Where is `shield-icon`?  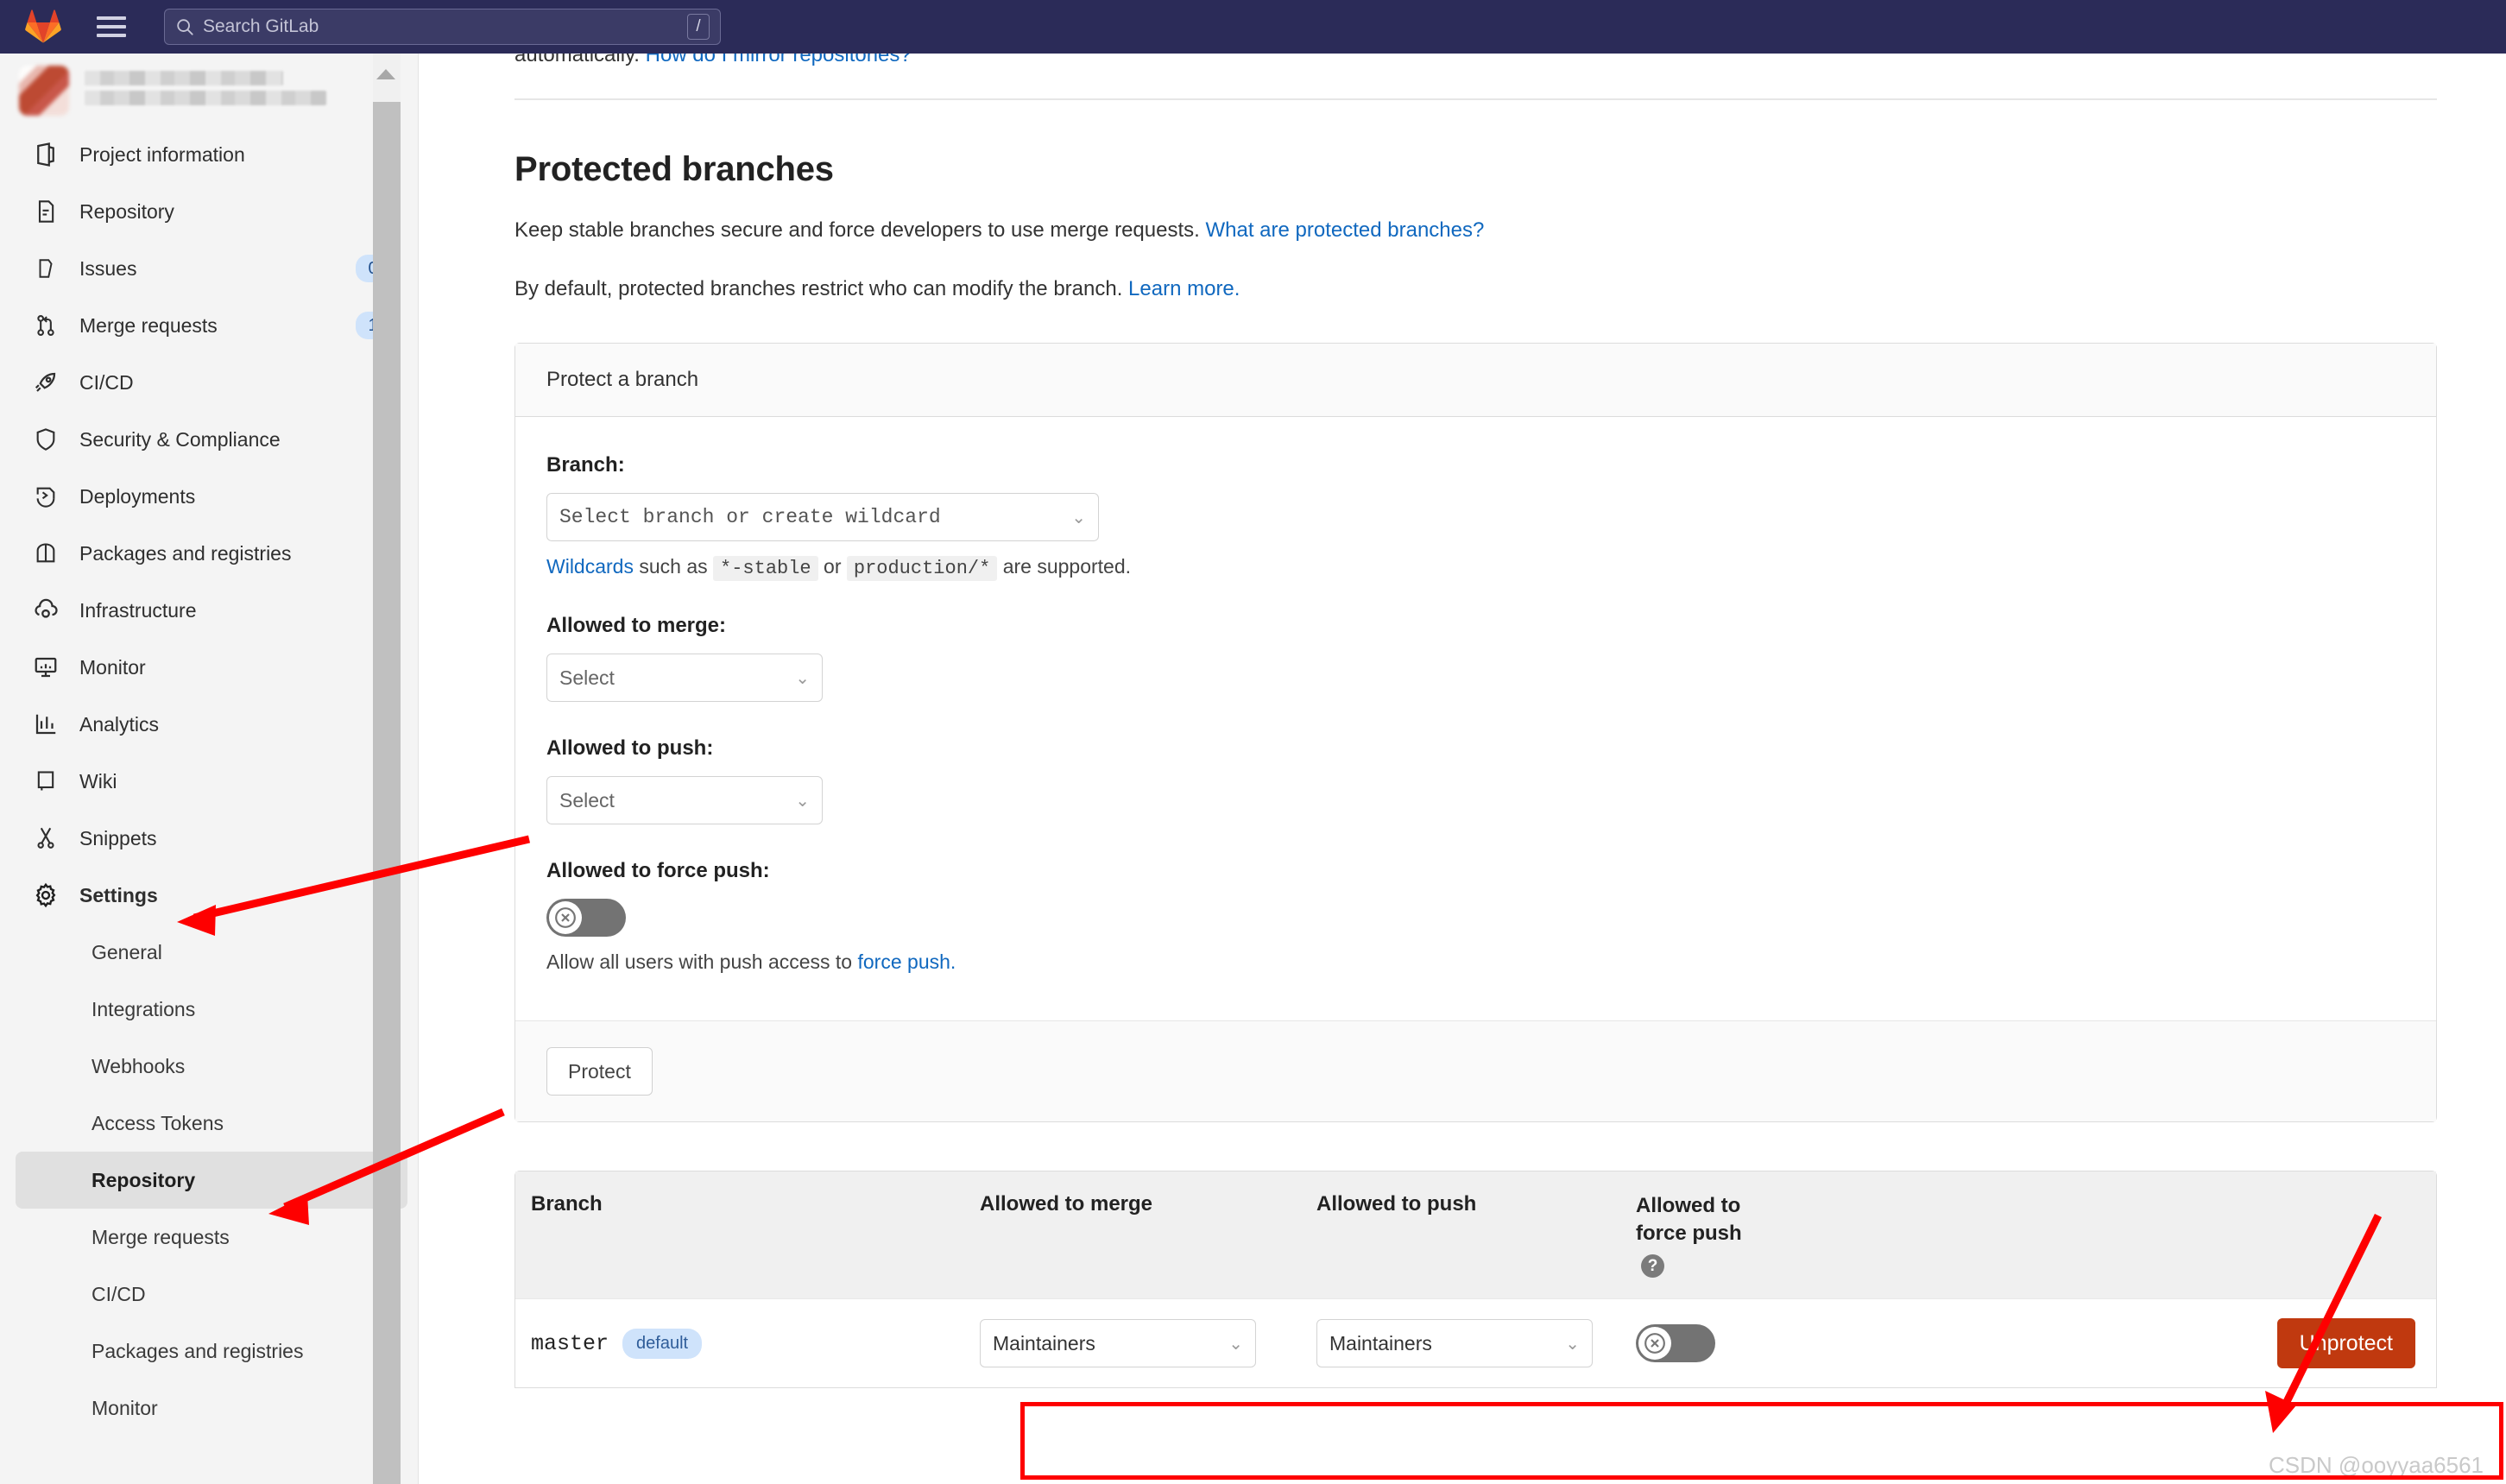 shield-icon is located at coordinates (45, 439).